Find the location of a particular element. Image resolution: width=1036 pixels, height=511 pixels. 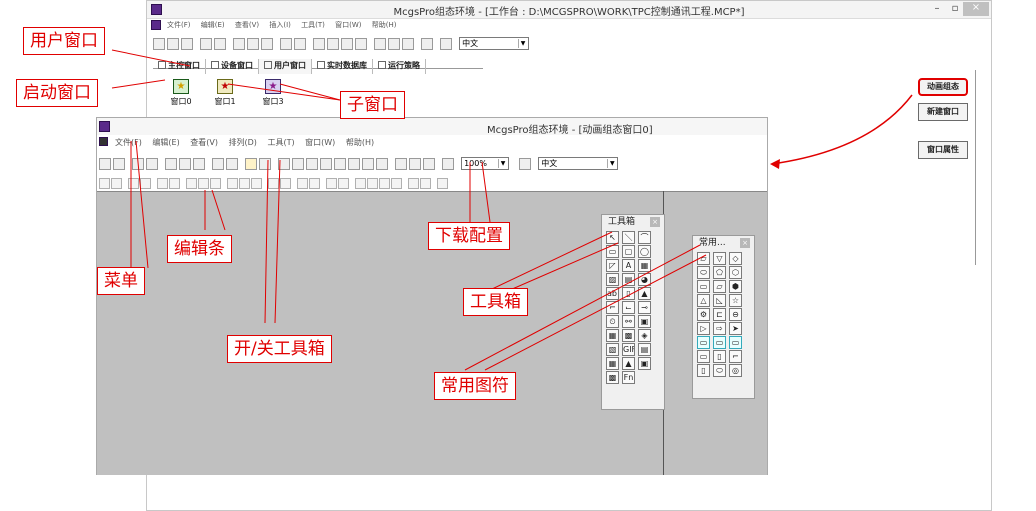

annotation-common-symbols: 常用图符 is located at coordinates (475, 386).